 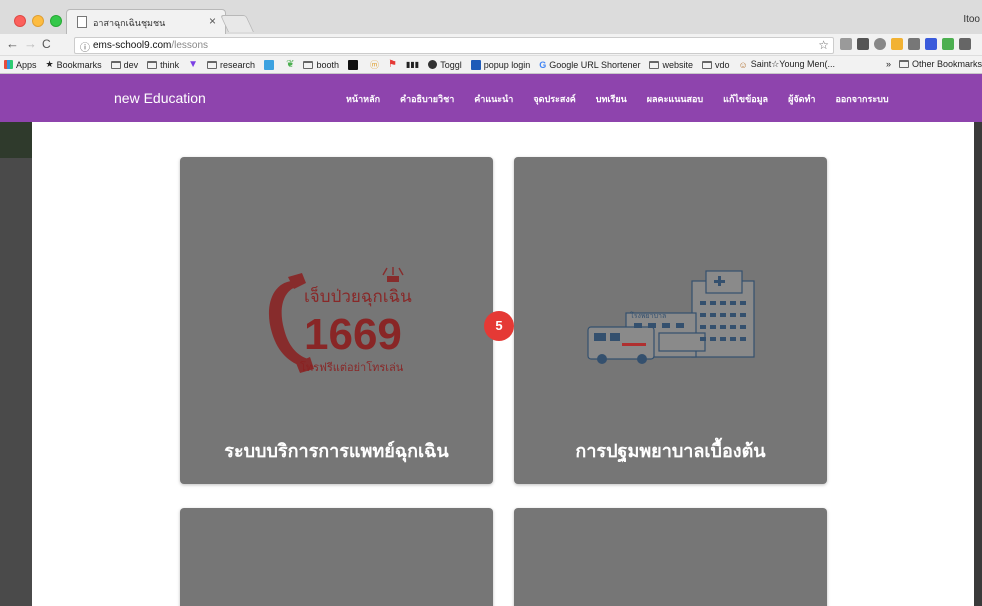 I want to click on address-toolbar: ← → C ⓘ ems-school9.com/lessons ☆, so click(x=491, y=45).